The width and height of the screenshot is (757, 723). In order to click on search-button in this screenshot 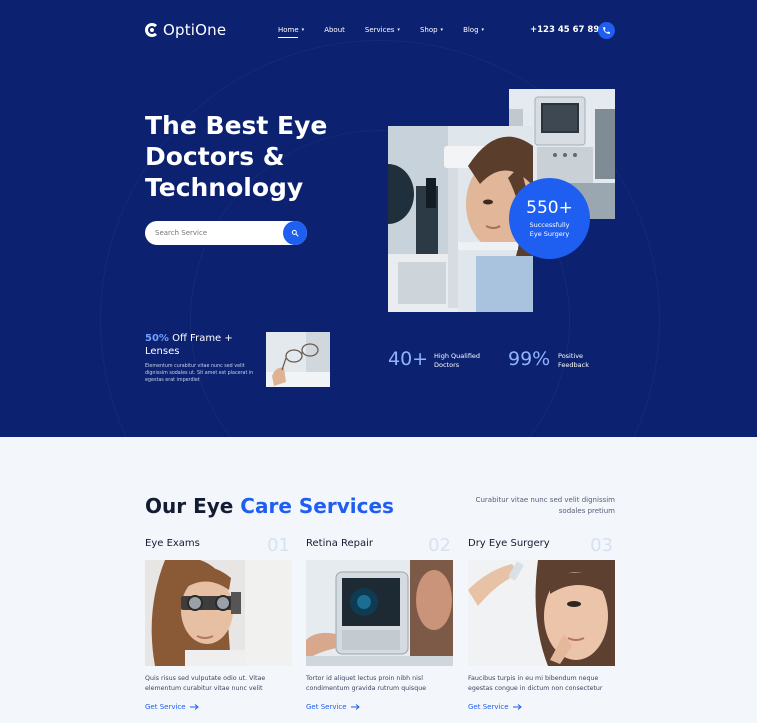, I will do `click(295, 233)`.